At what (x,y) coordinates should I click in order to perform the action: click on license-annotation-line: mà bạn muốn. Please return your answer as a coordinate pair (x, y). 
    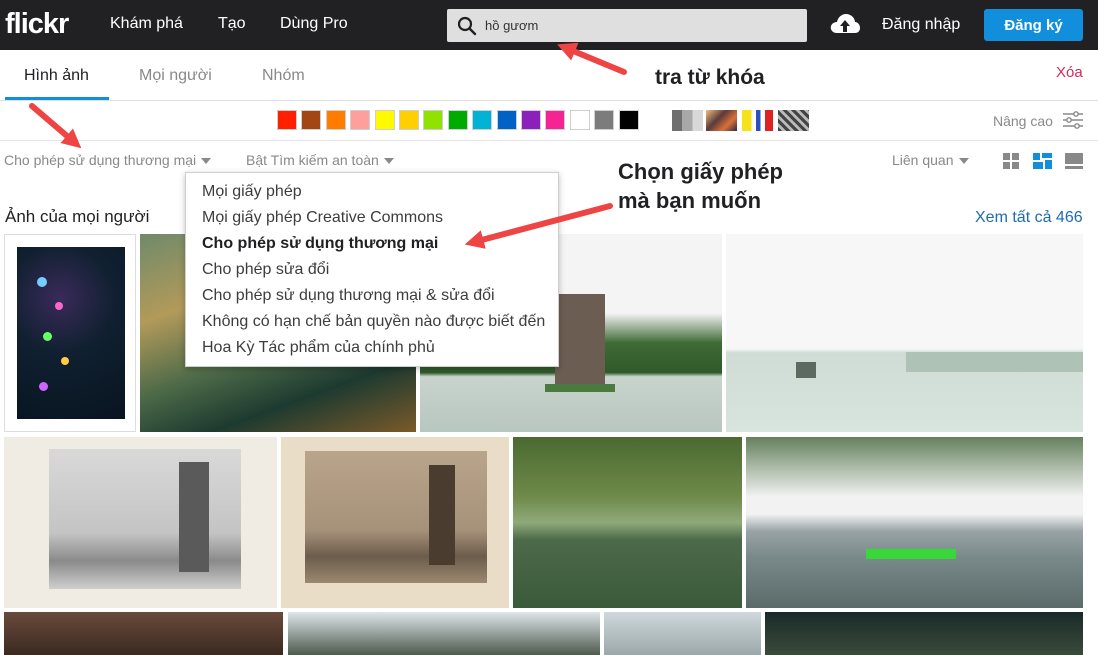
    Looking at the image, I should click on (690, 200).